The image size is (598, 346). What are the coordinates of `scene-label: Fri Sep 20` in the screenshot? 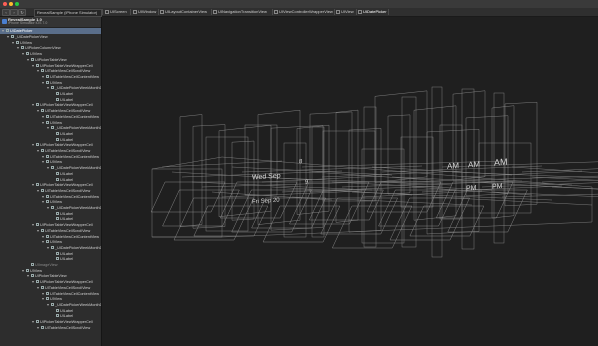 It's located at (266, 202).